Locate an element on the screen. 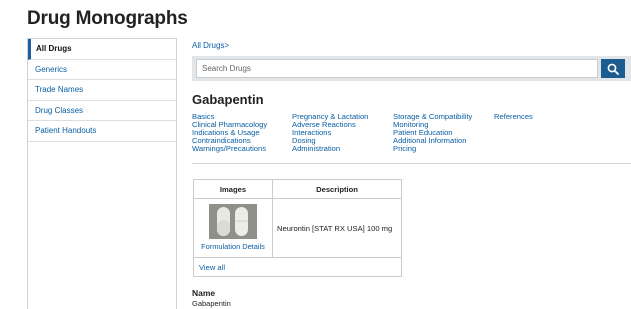  view-all-link: View all is located at coordinates (212, 267).